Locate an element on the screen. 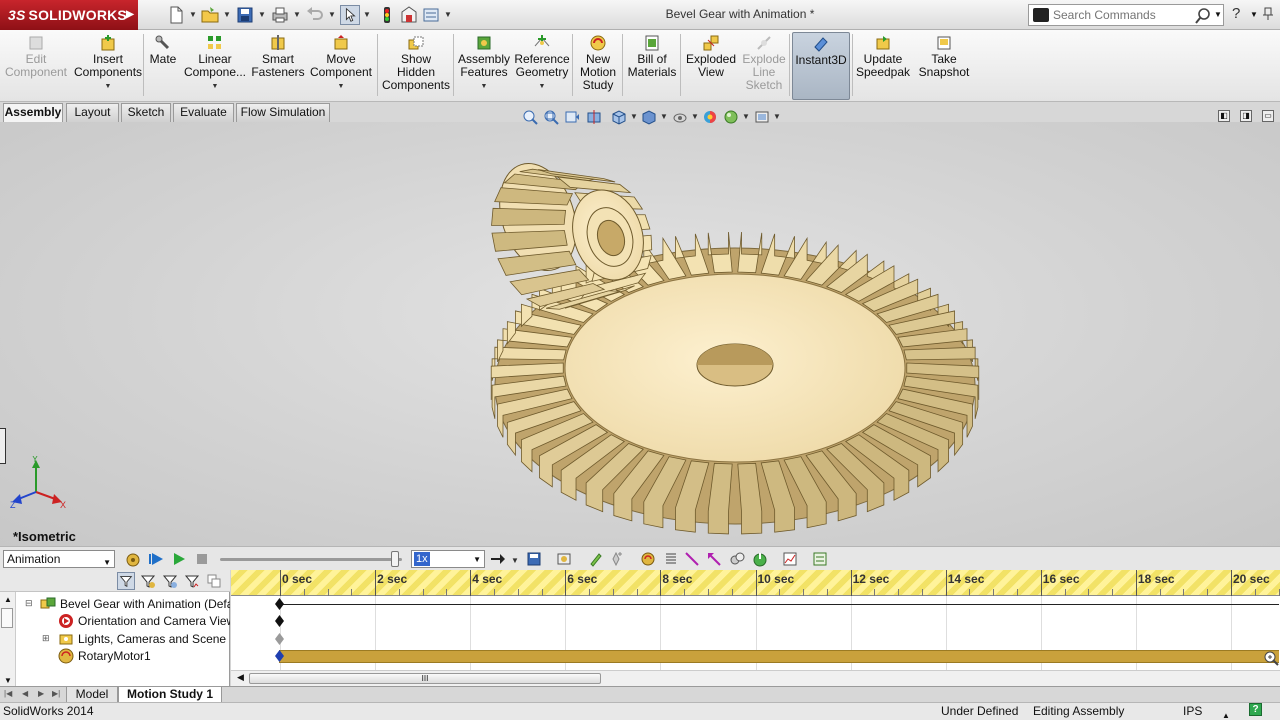 Image resolution: width=1280 pixels, height=720 pixels. open-folder-icon is located at coordinates (210, 15).